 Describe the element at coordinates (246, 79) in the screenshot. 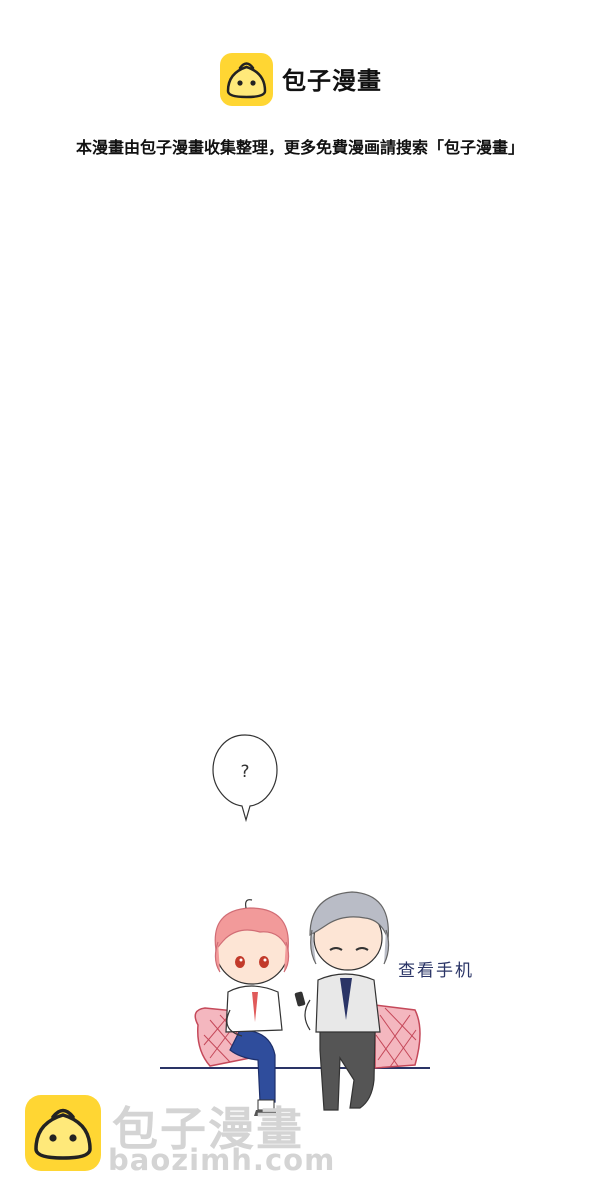

I see `bun-logo-icon` at that location.